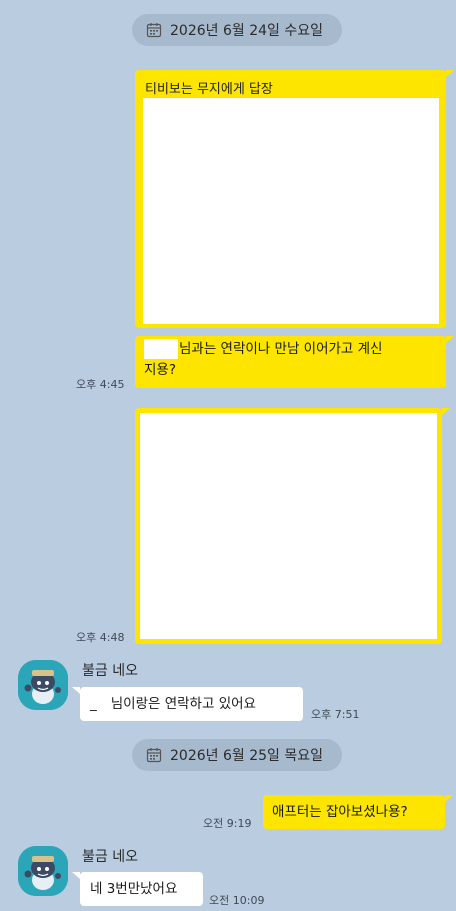  I want to click on message-text: 님이랑은 연락하고 있어요, so click(183, 704).